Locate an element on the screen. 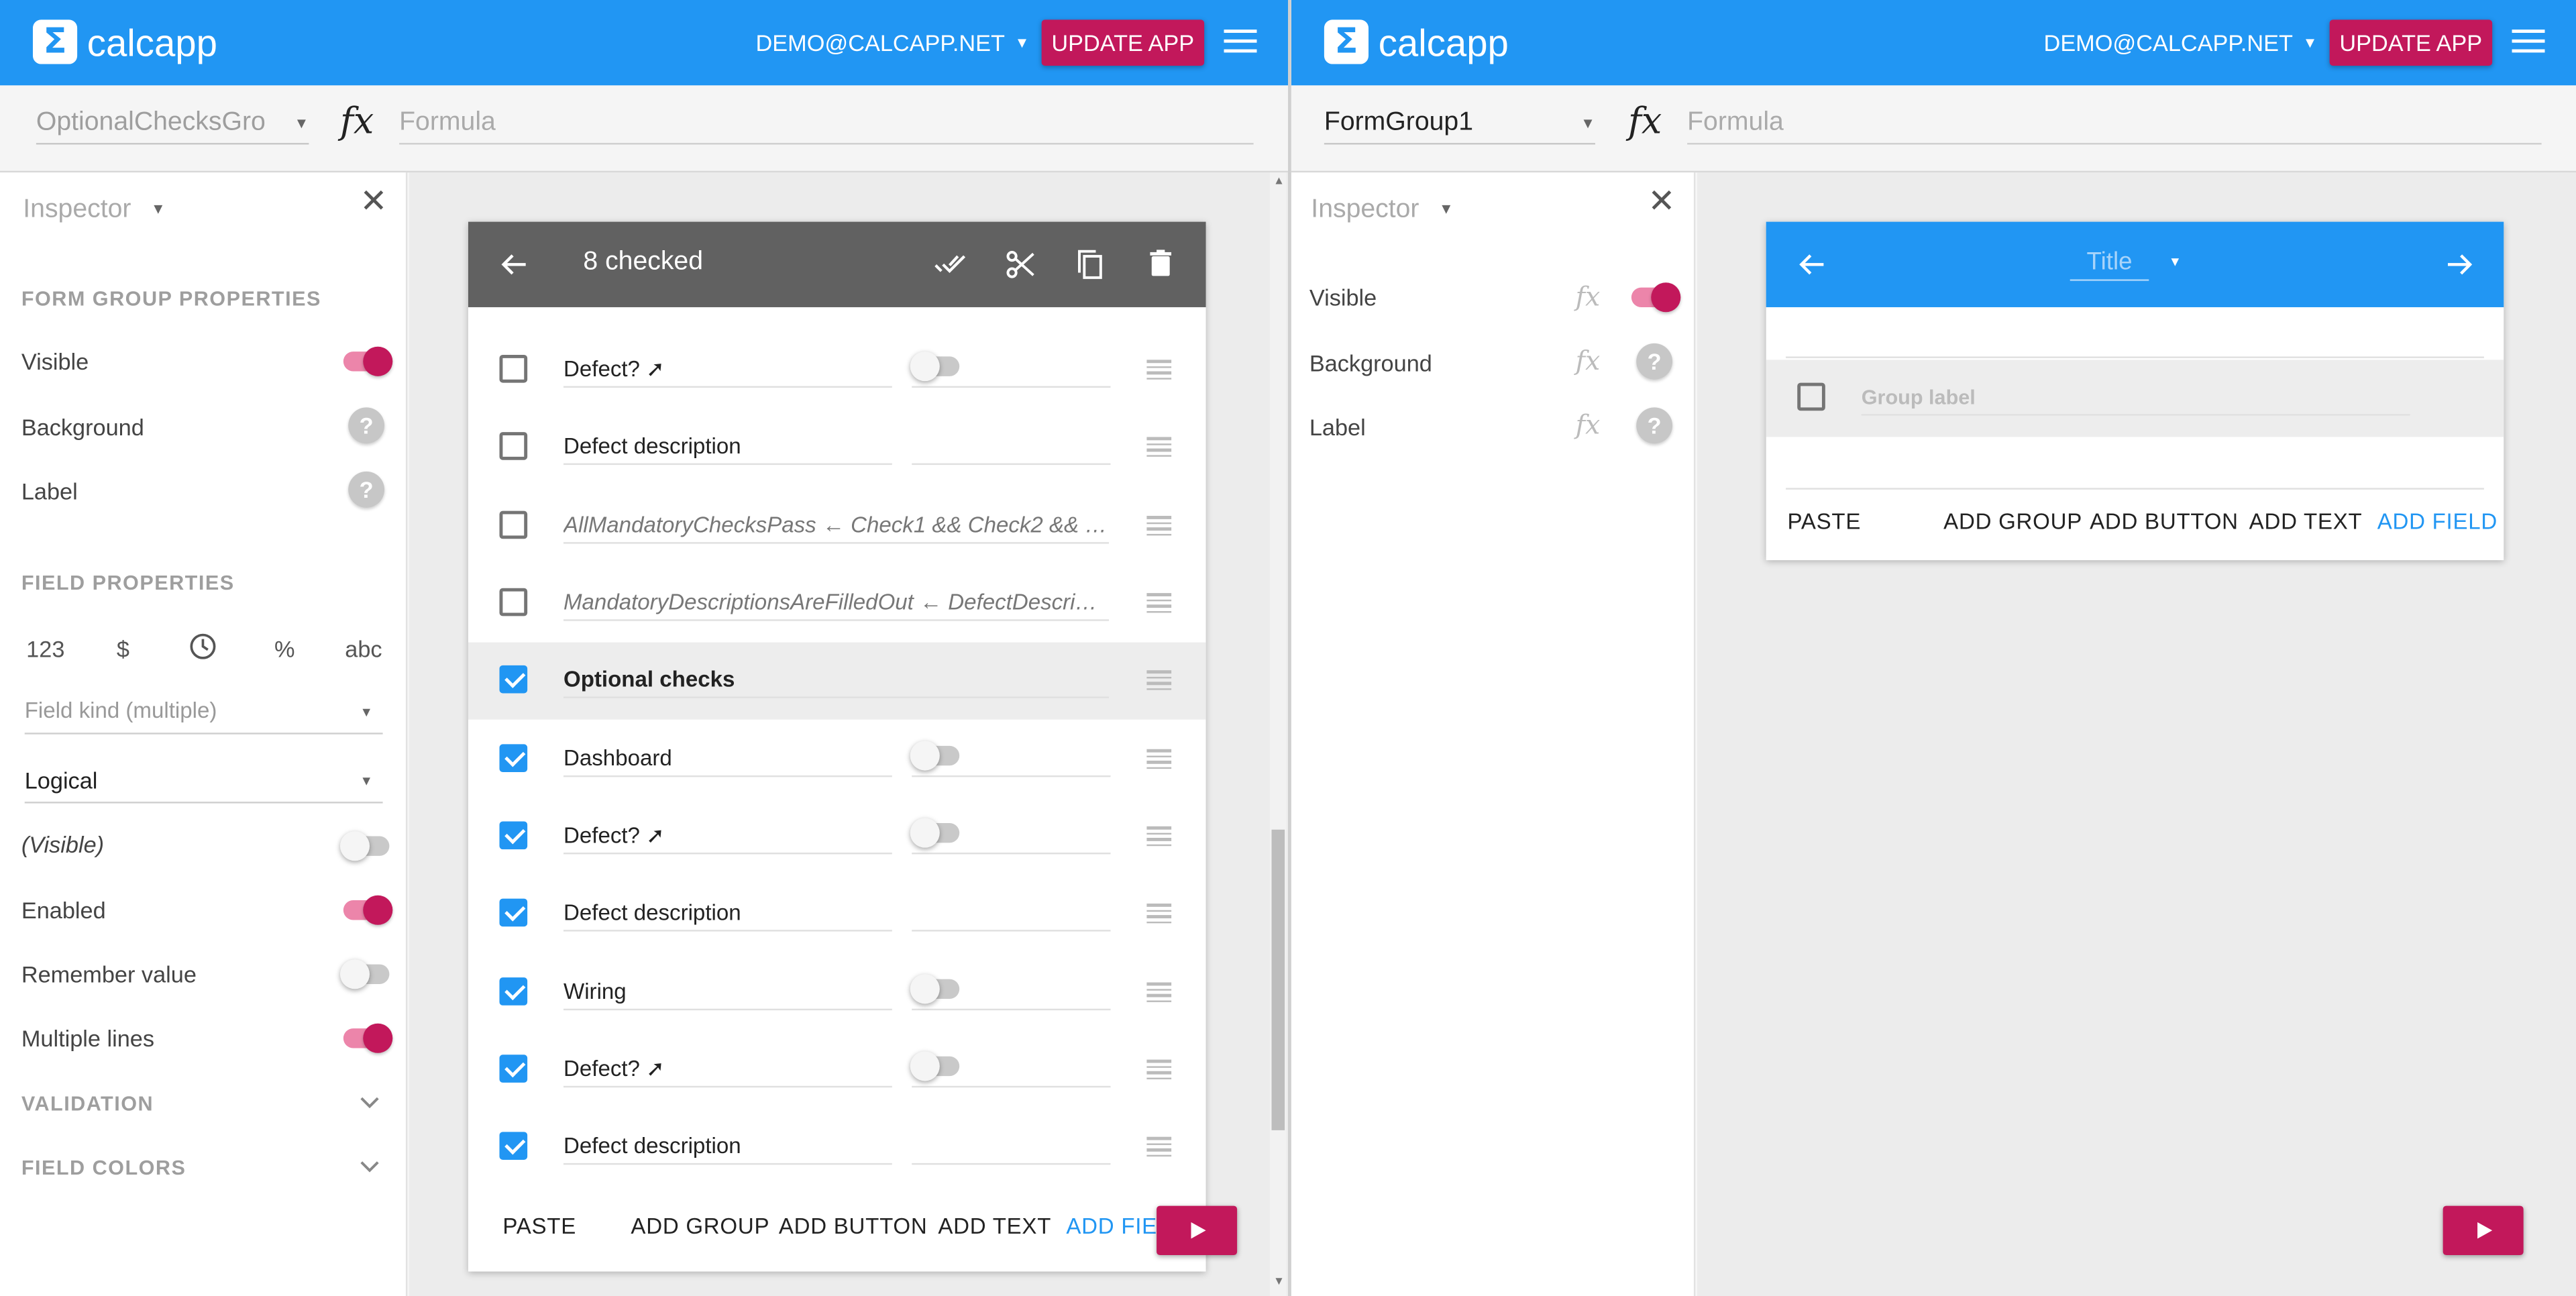 The width and height of the screenshot is (2576, 1296). forward-arrow-icon is located at coordinates (2460, 265).